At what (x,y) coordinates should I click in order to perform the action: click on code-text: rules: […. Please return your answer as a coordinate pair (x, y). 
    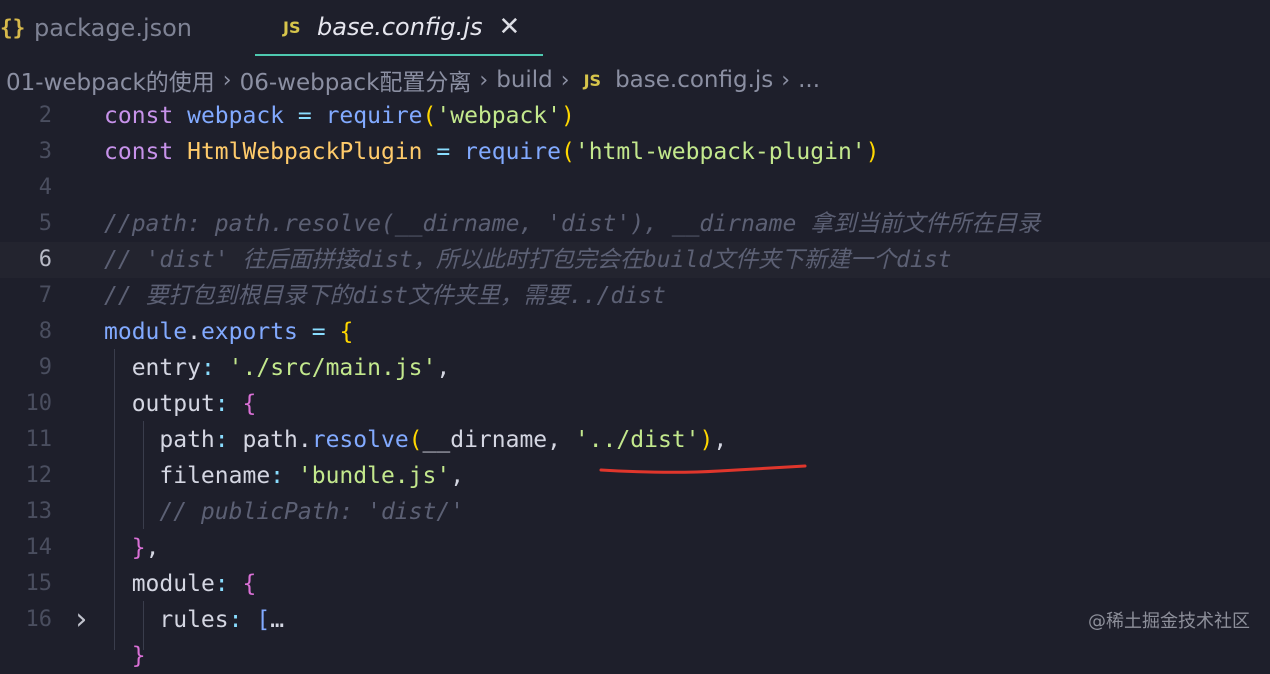
    Looking at the image, I should click on (194, 620).